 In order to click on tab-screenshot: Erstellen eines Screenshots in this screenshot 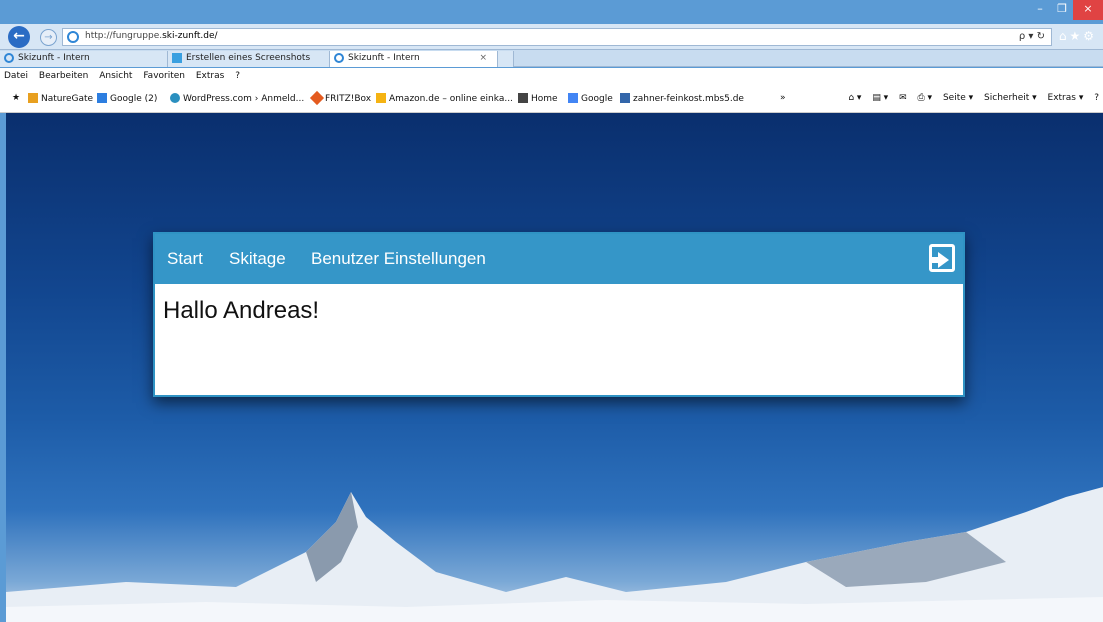, I will do `click(249, 59)`.